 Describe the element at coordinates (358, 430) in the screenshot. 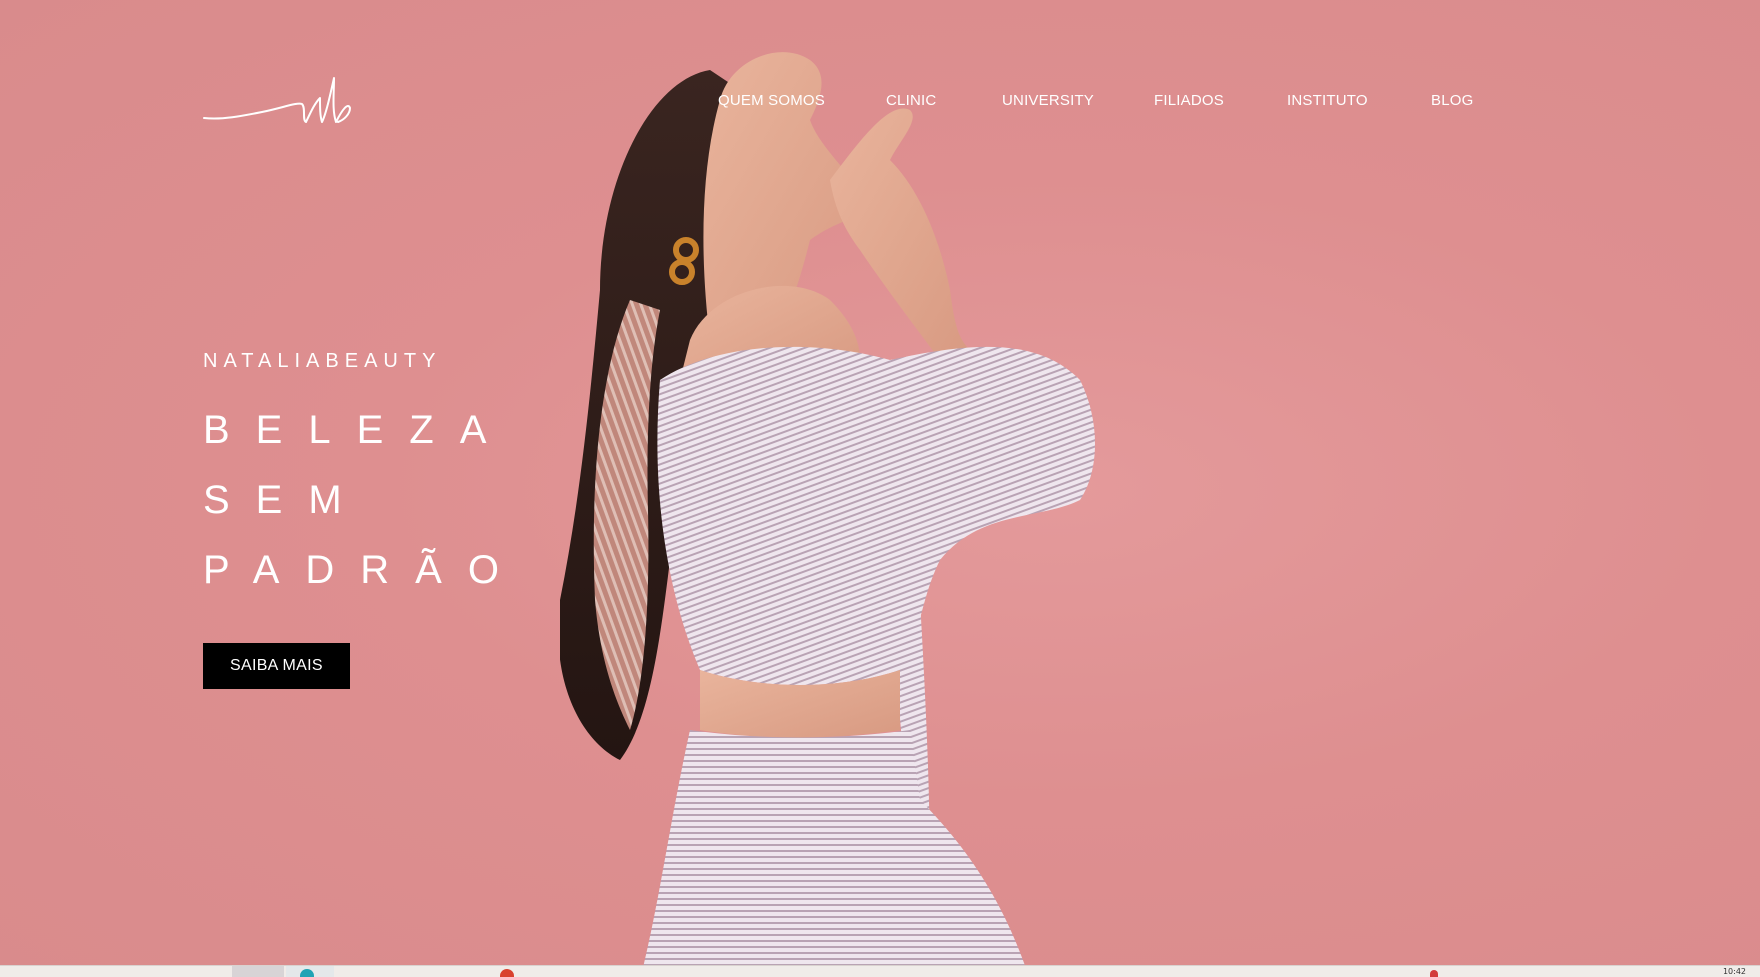

I see `headline-line-1: BELEZA` at that location.